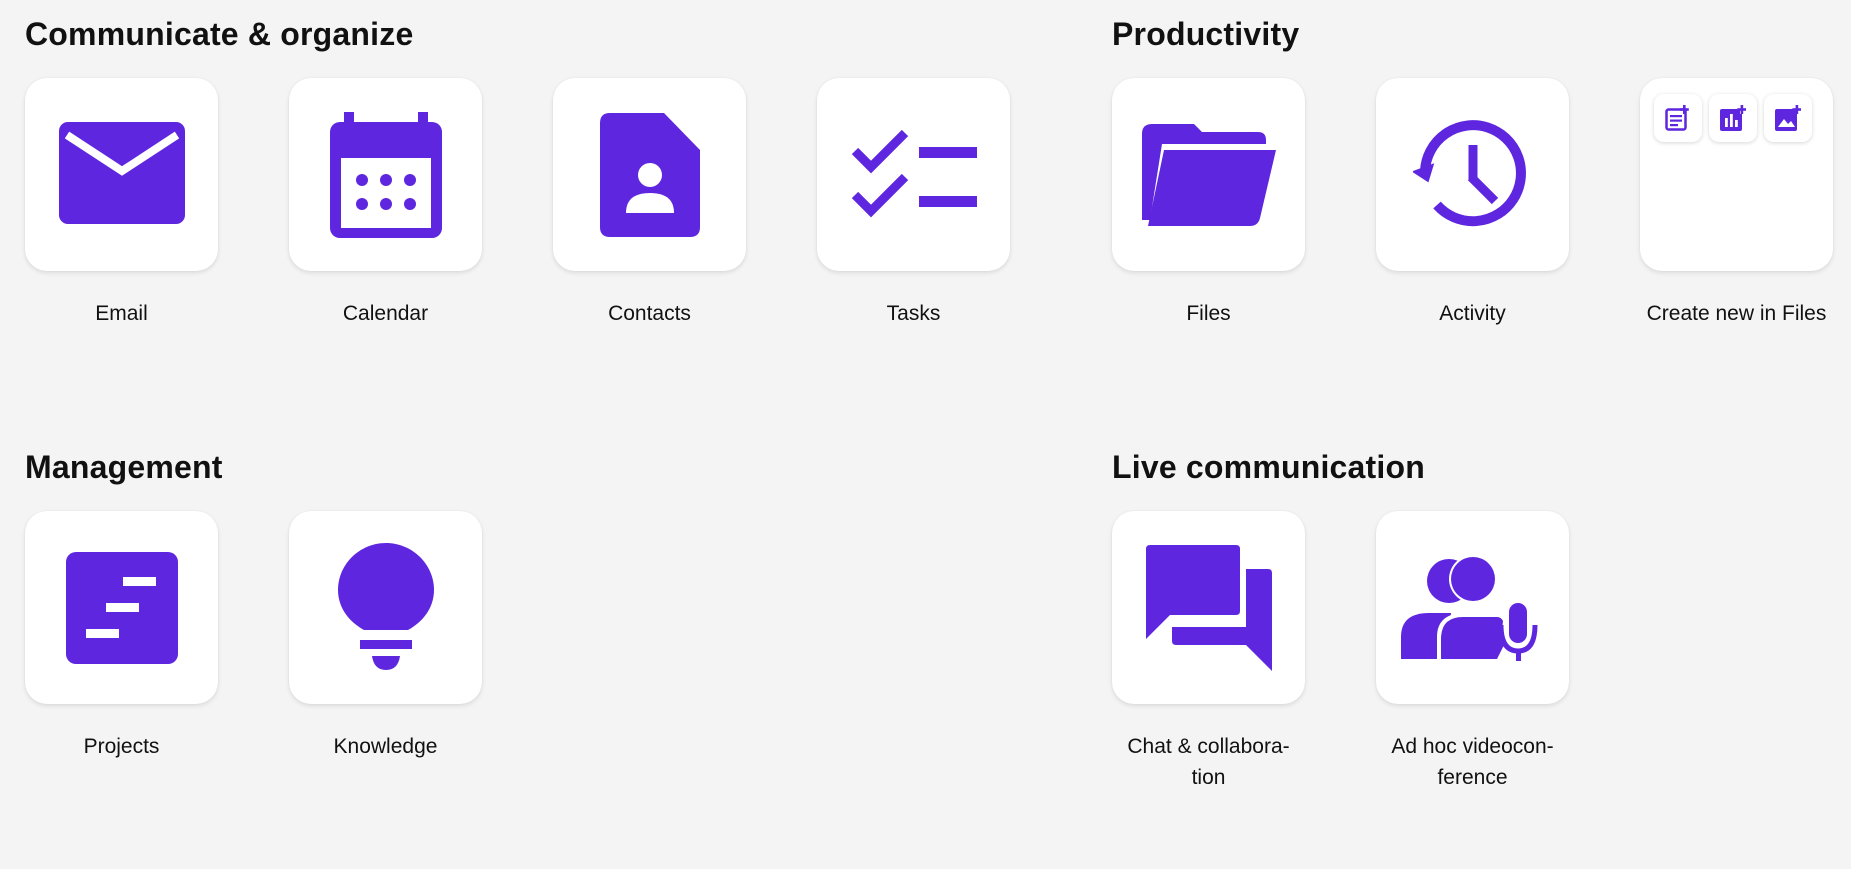  I want to click on folder-open-icon, so click(1208, 174).